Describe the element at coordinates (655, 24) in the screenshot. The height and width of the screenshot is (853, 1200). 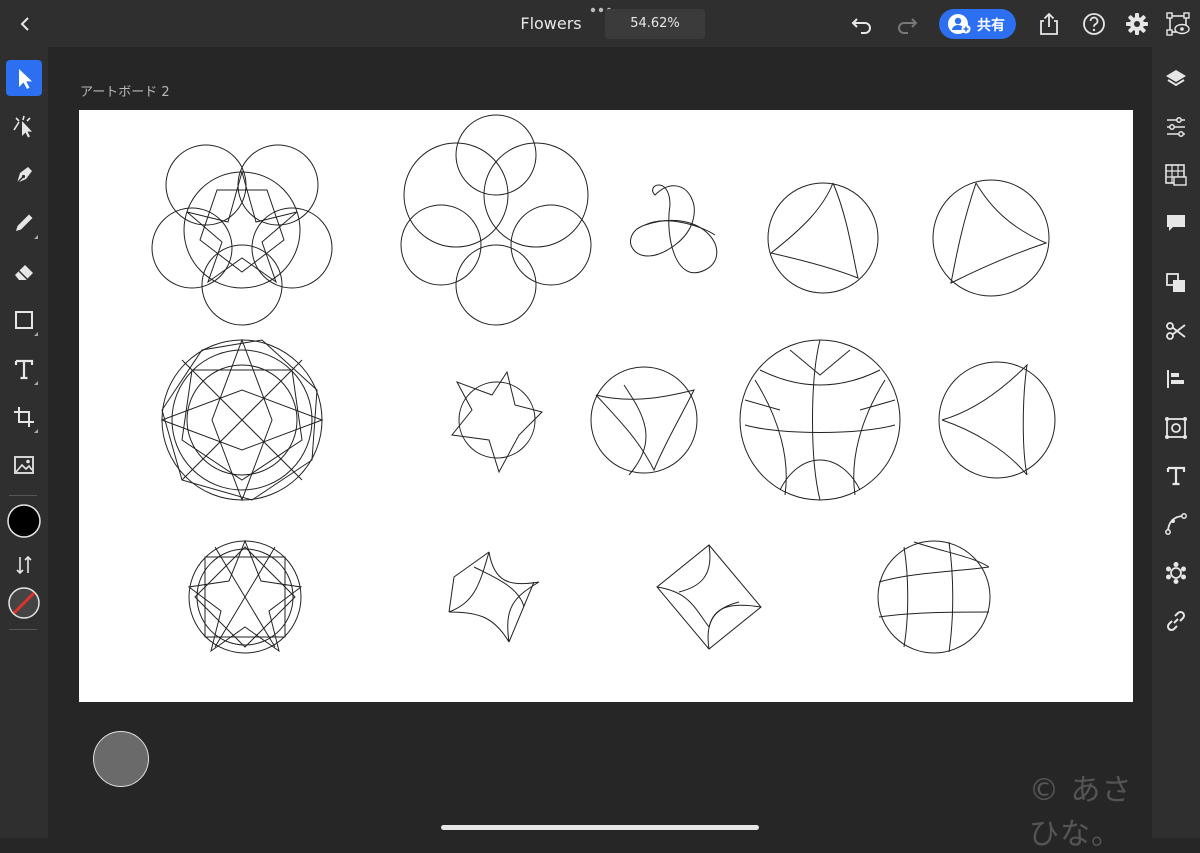
I see `zoom-level: 54.62%` at that location.